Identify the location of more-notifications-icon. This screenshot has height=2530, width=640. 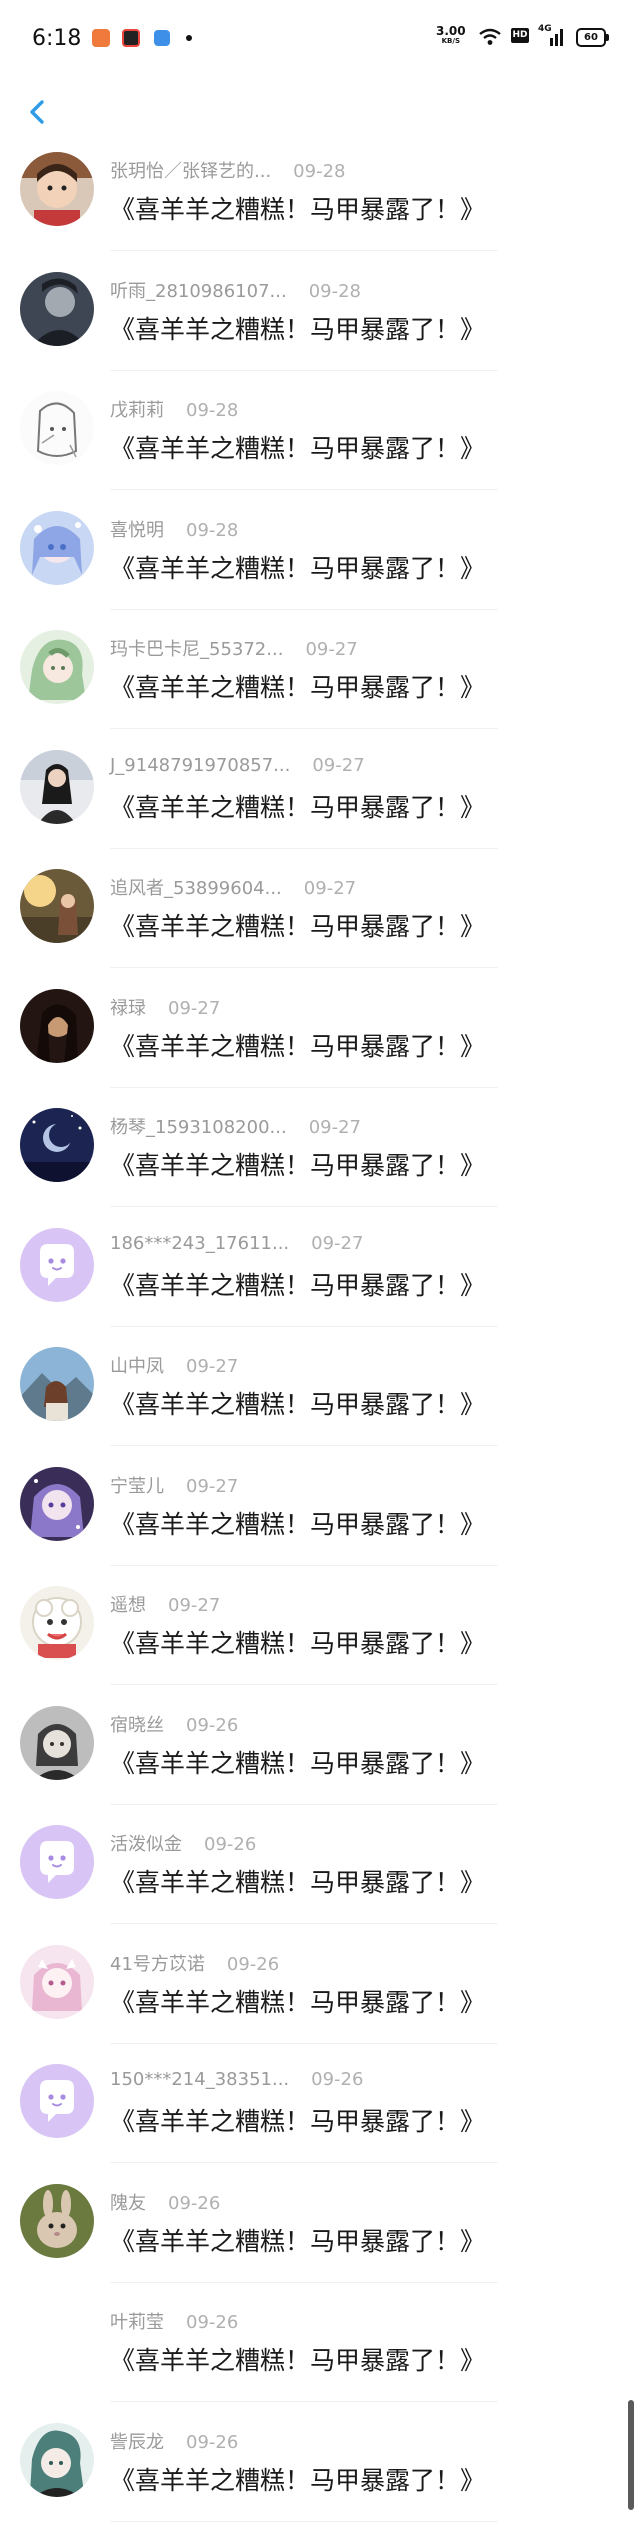
(189, 38).